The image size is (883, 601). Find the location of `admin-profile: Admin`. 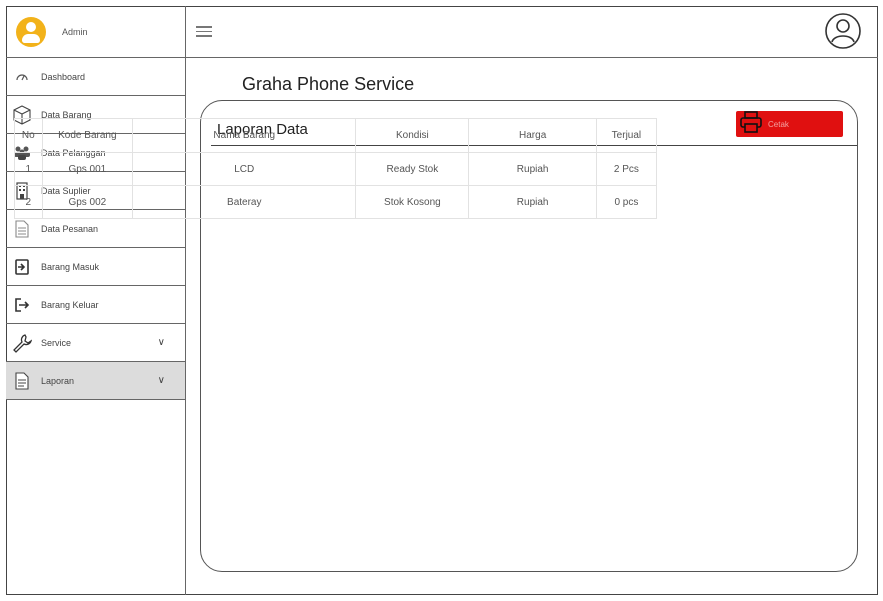

admin-profile: Admin is located at coordinates (96, 31).